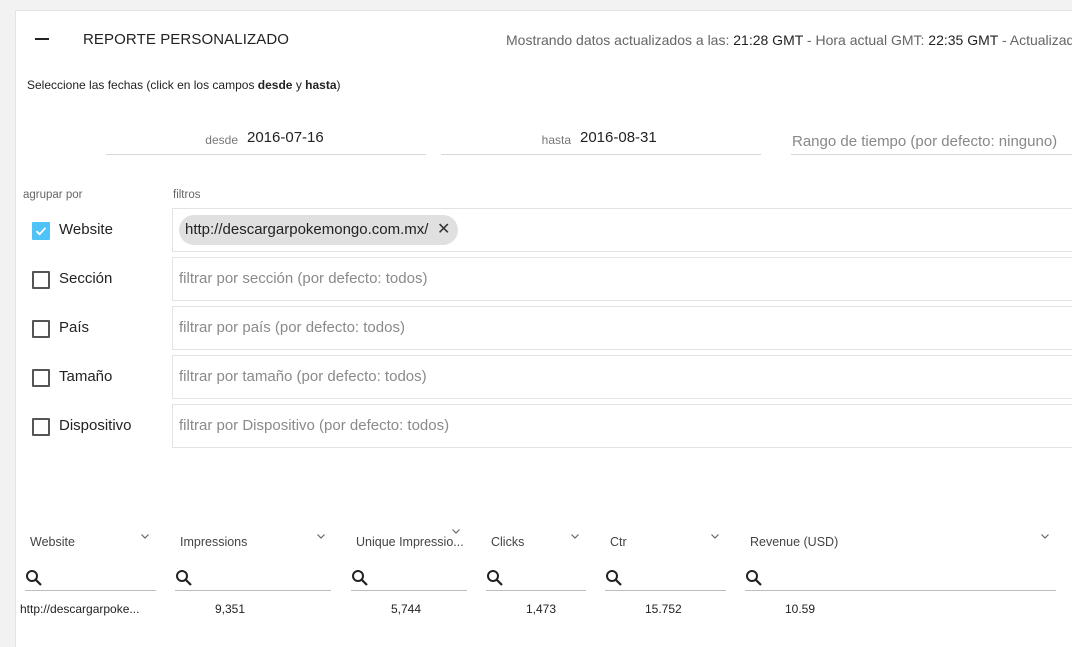 This screenshot has height=647, width=1072. I want to click on filter-chip: http://descargarpokemongo.com.mx/ ✕, so click(319, 230).